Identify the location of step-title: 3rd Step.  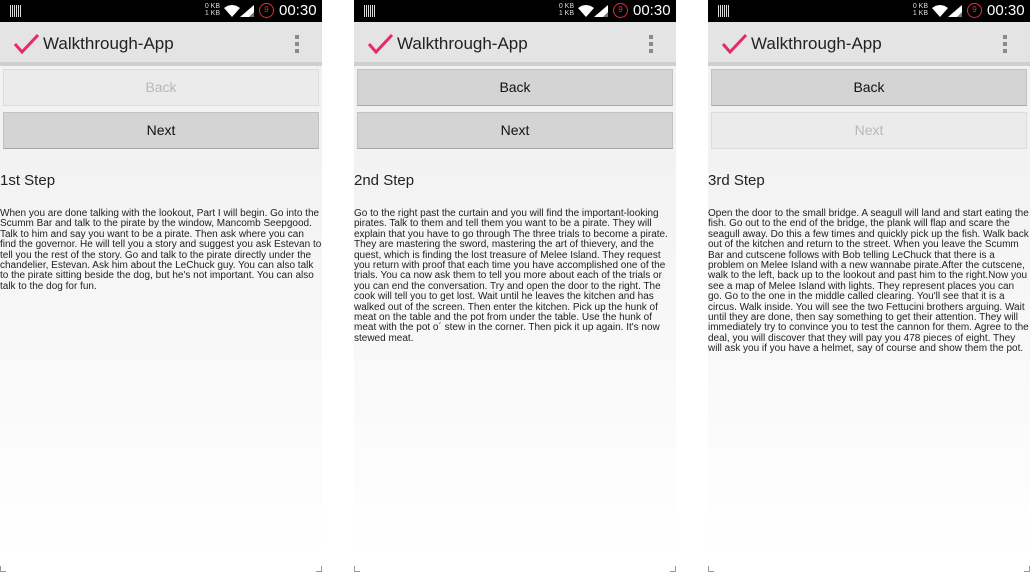
(736, 180).